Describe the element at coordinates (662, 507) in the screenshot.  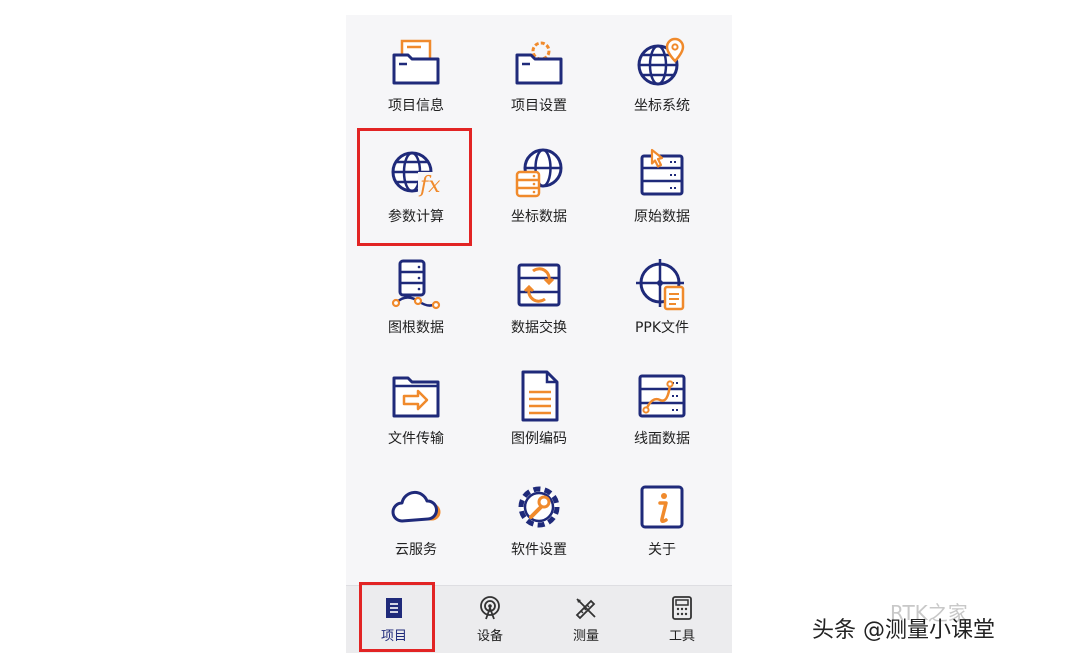
I see `info-icon` at that location.